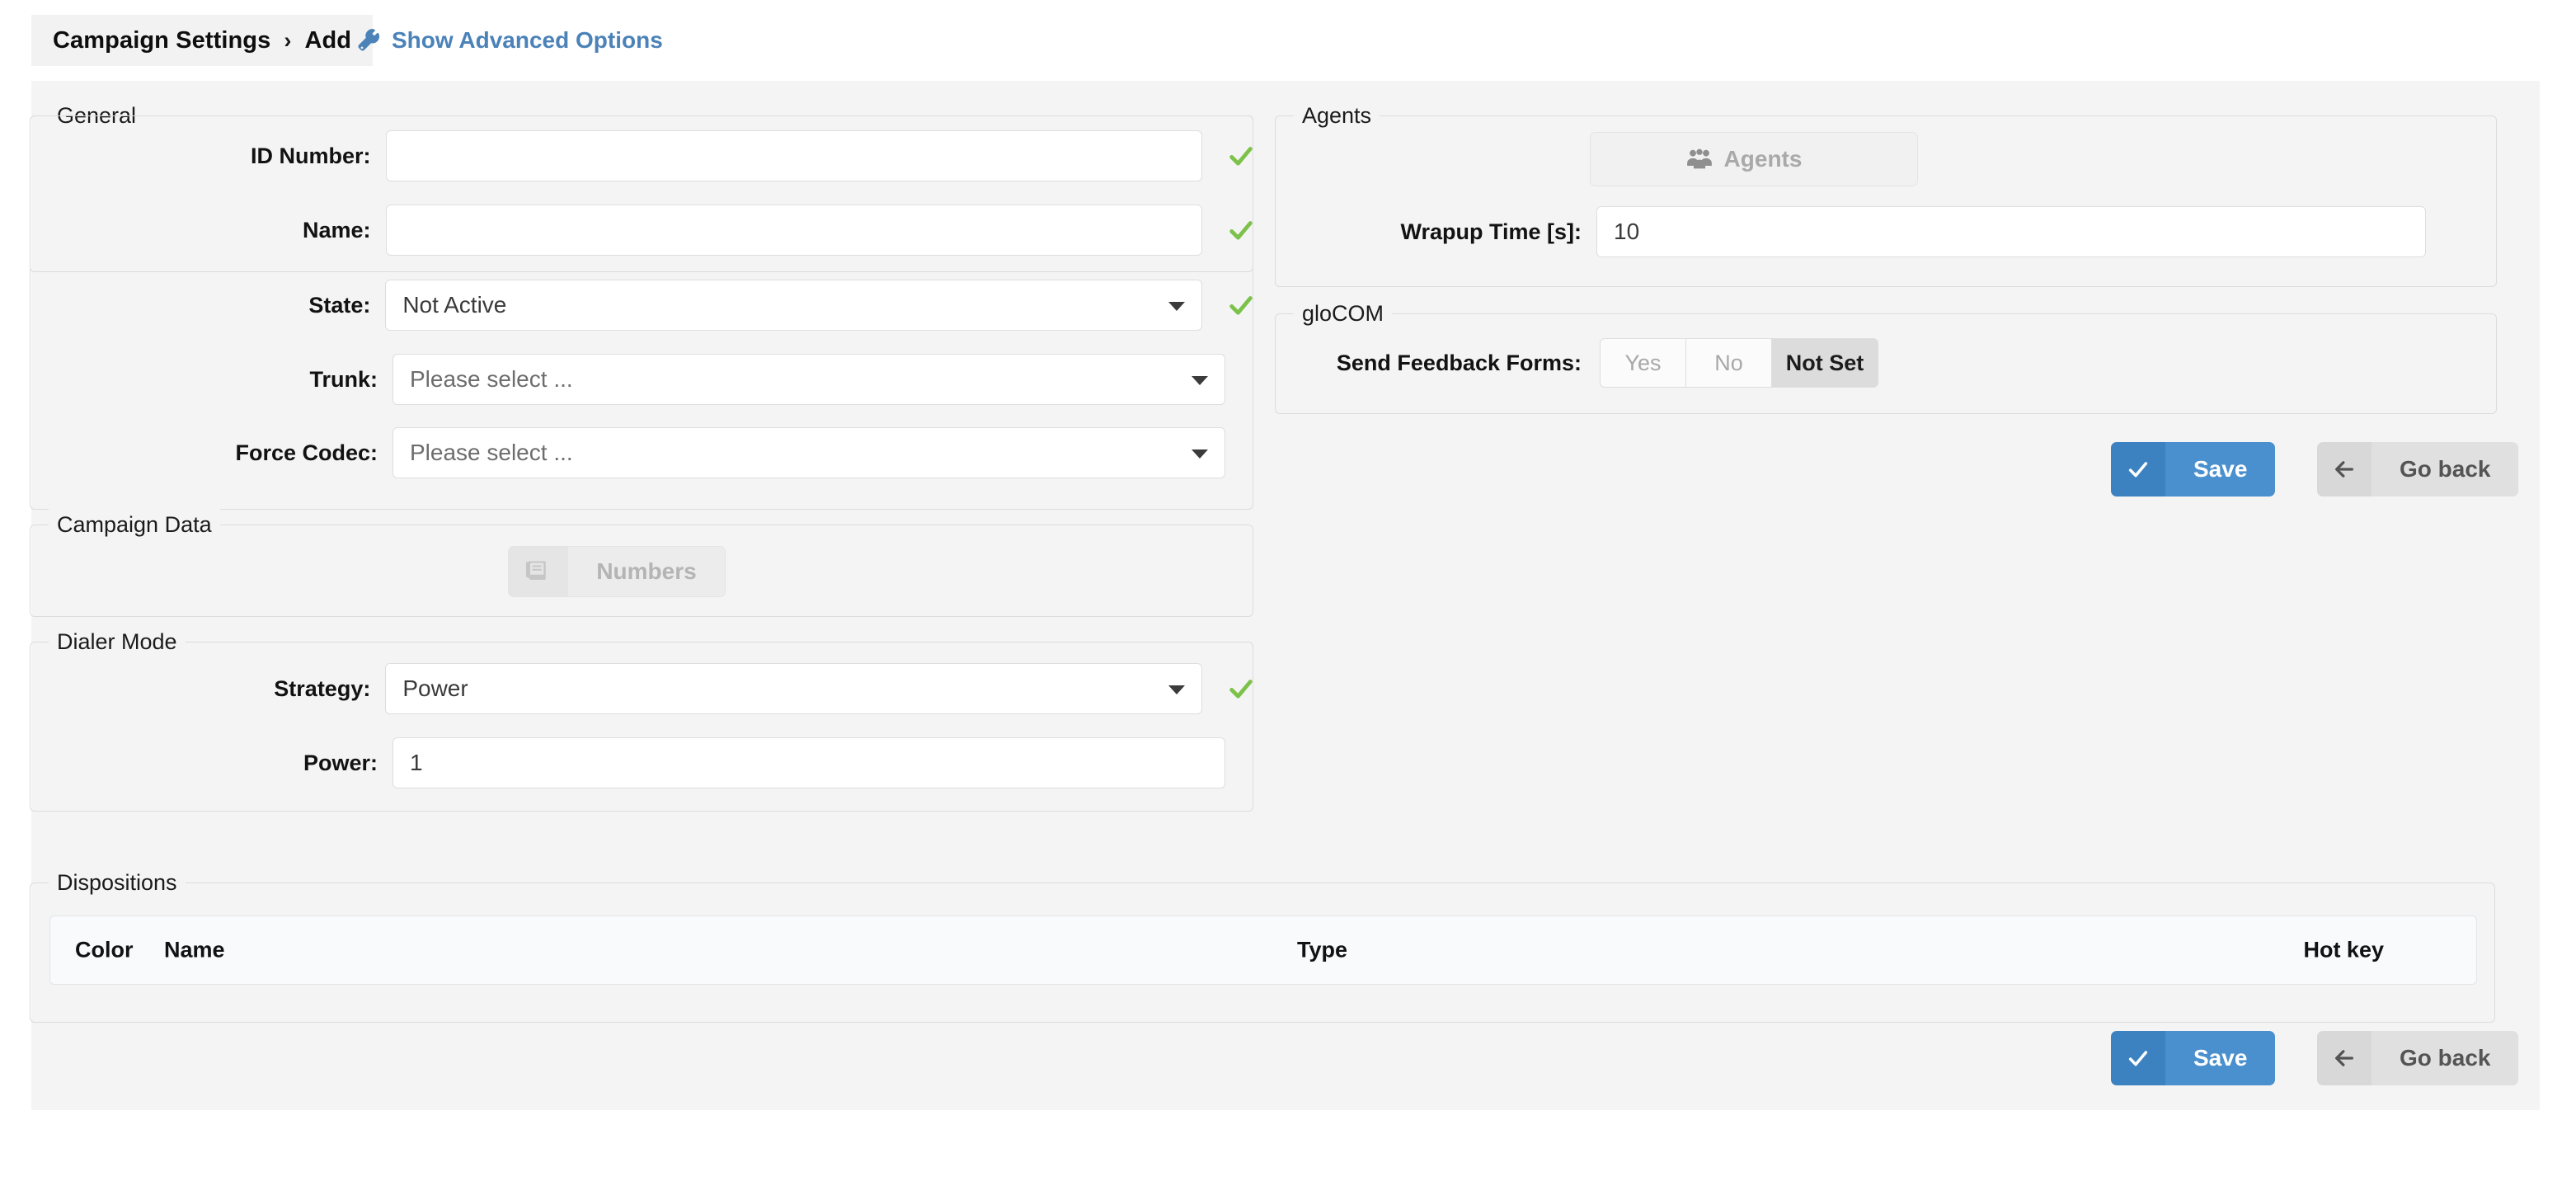  What do you see at coordinates (117, 641) in the screenshot?
I see `dialer-mode-legend: Dialer Mode` at bounding box center [117, 641].